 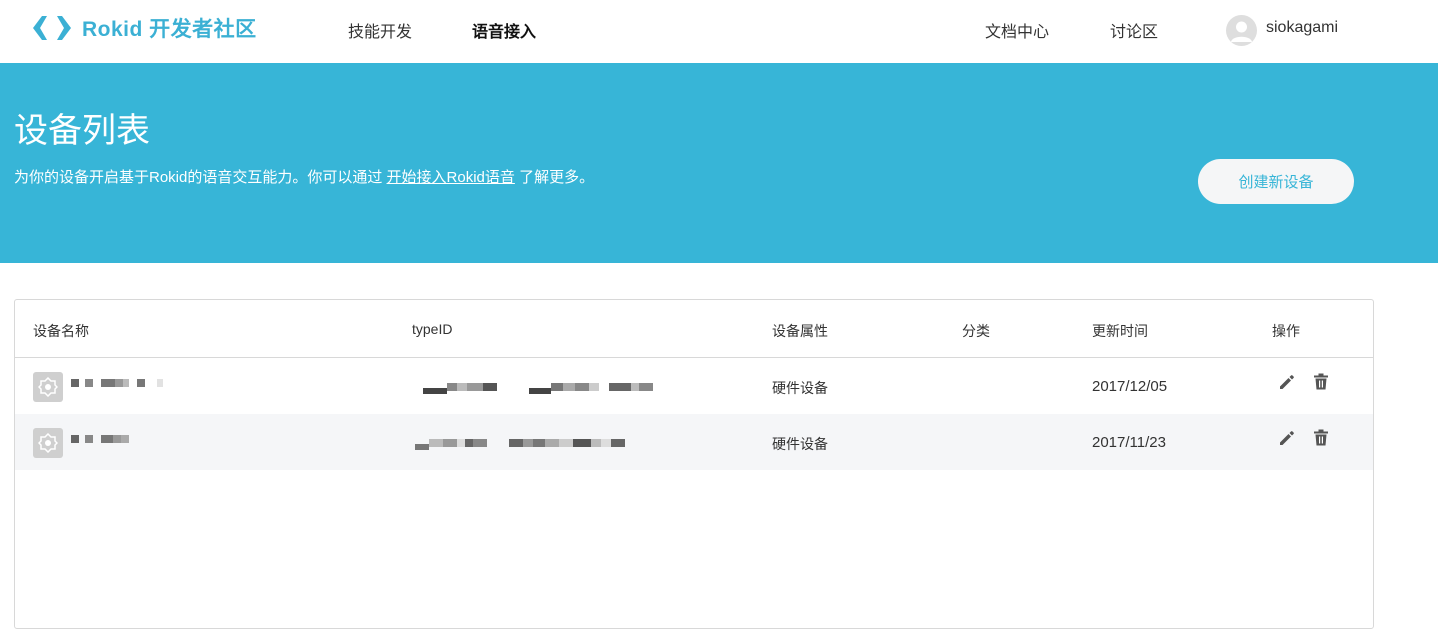 I want to click on site-logo: Rokid 开发者社区, so click(x=143, y=28).